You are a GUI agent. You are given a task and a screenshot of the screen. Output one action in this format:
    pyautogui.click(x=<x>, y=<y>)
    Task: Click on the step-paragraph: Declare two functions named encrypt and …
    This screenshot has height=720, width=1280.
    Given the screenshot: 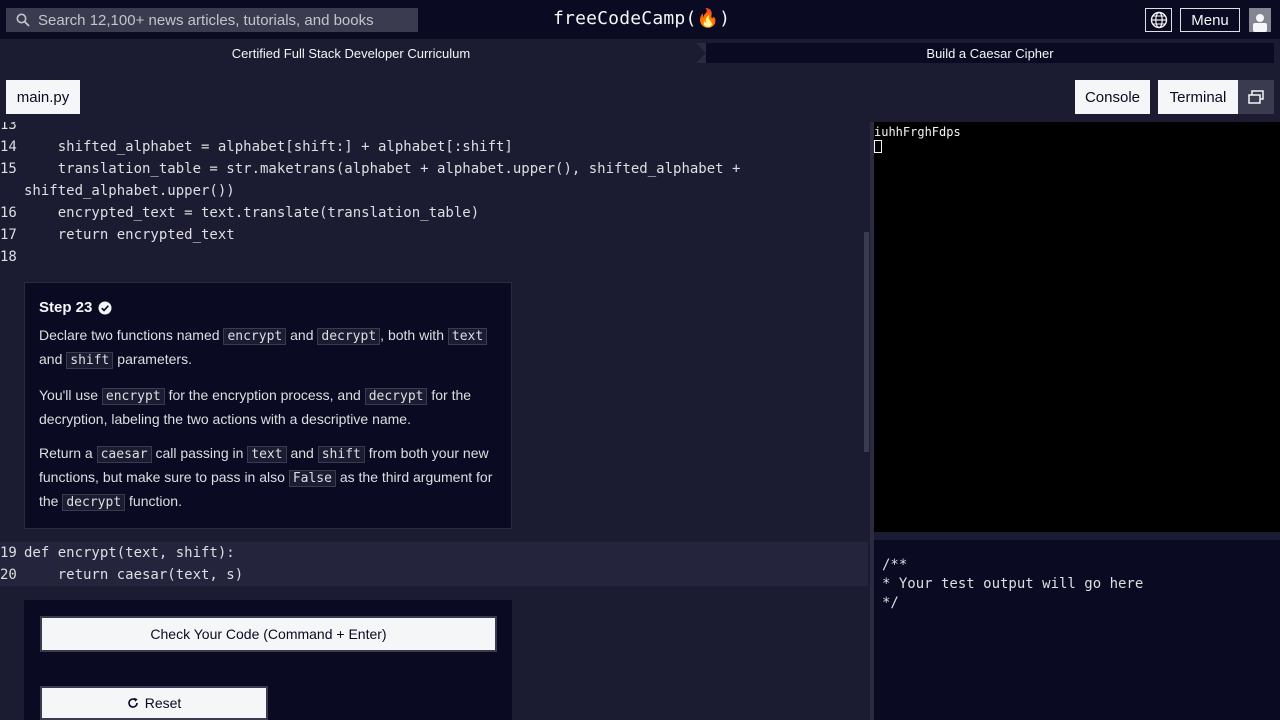 What is the action you would take?
    pyautogui.click(x=268, y=348)
    